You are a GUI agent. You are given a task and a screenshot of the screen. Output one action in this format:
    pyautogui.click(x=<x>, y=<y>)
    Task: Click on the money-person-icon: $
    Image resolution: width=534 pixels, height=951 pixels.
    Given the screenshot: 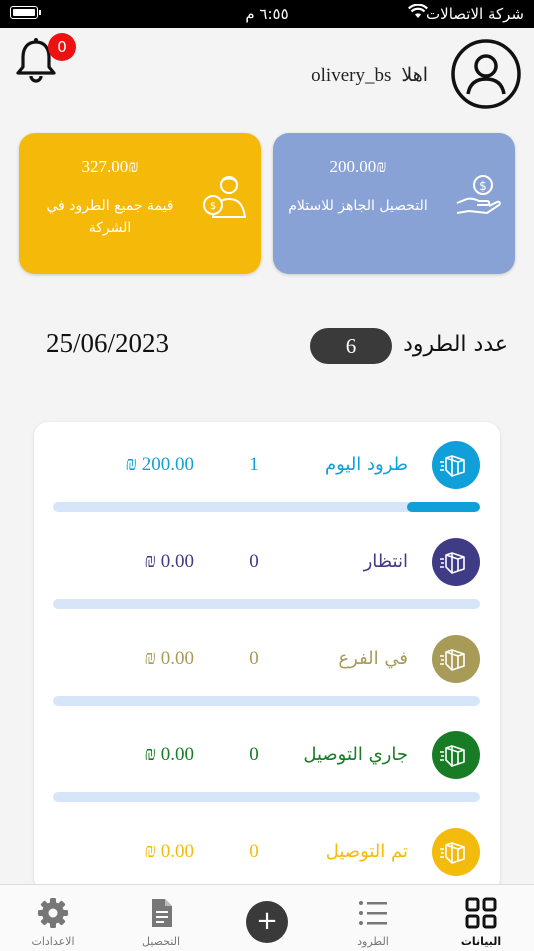 What is the action you would take?
    pyautogui.click(x=225, y=197)
    